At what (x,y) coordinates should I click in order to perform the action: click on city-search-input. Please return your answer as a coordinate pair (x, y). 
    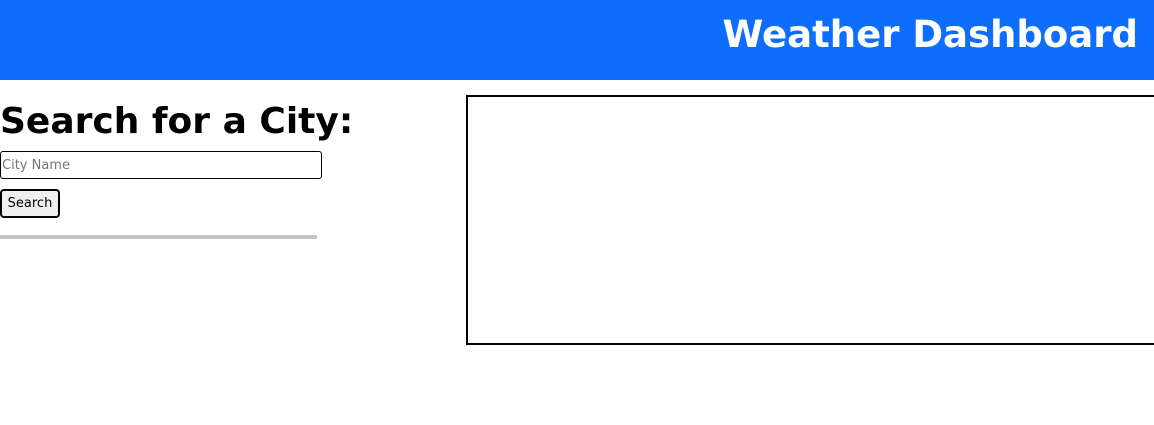
    Looking at the image, I should click on (161, 165).